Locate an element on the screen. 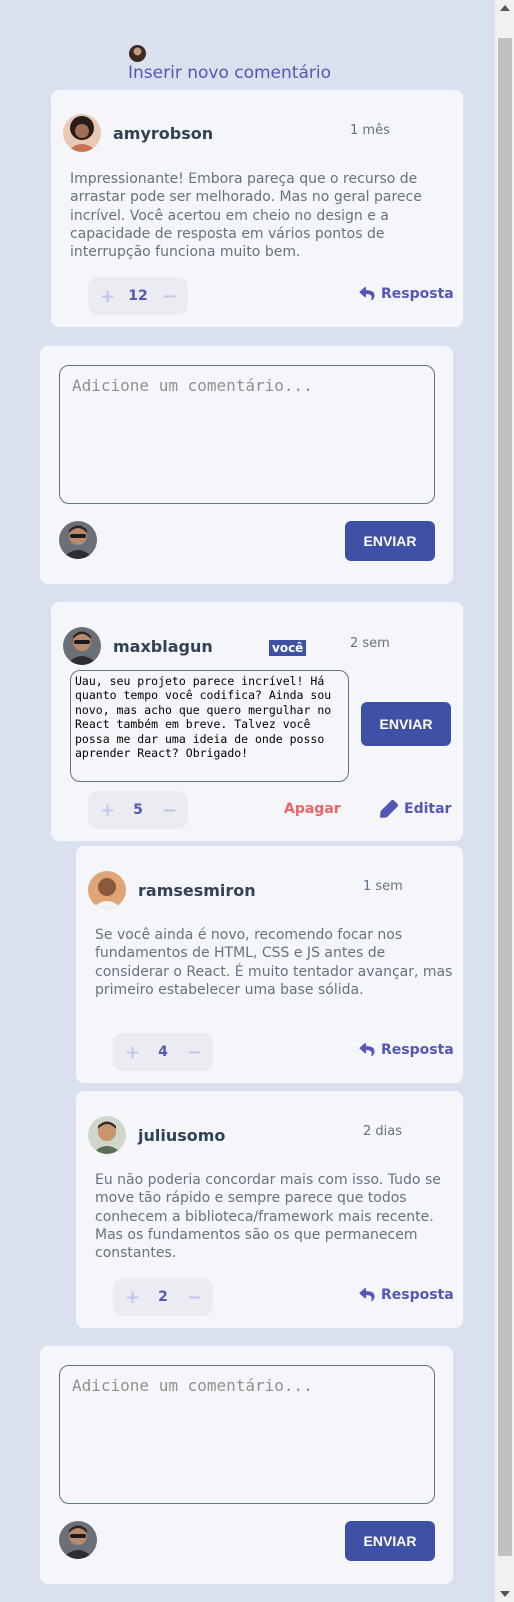  vote-control: + 4 − is located at coordinates (163, 1052).